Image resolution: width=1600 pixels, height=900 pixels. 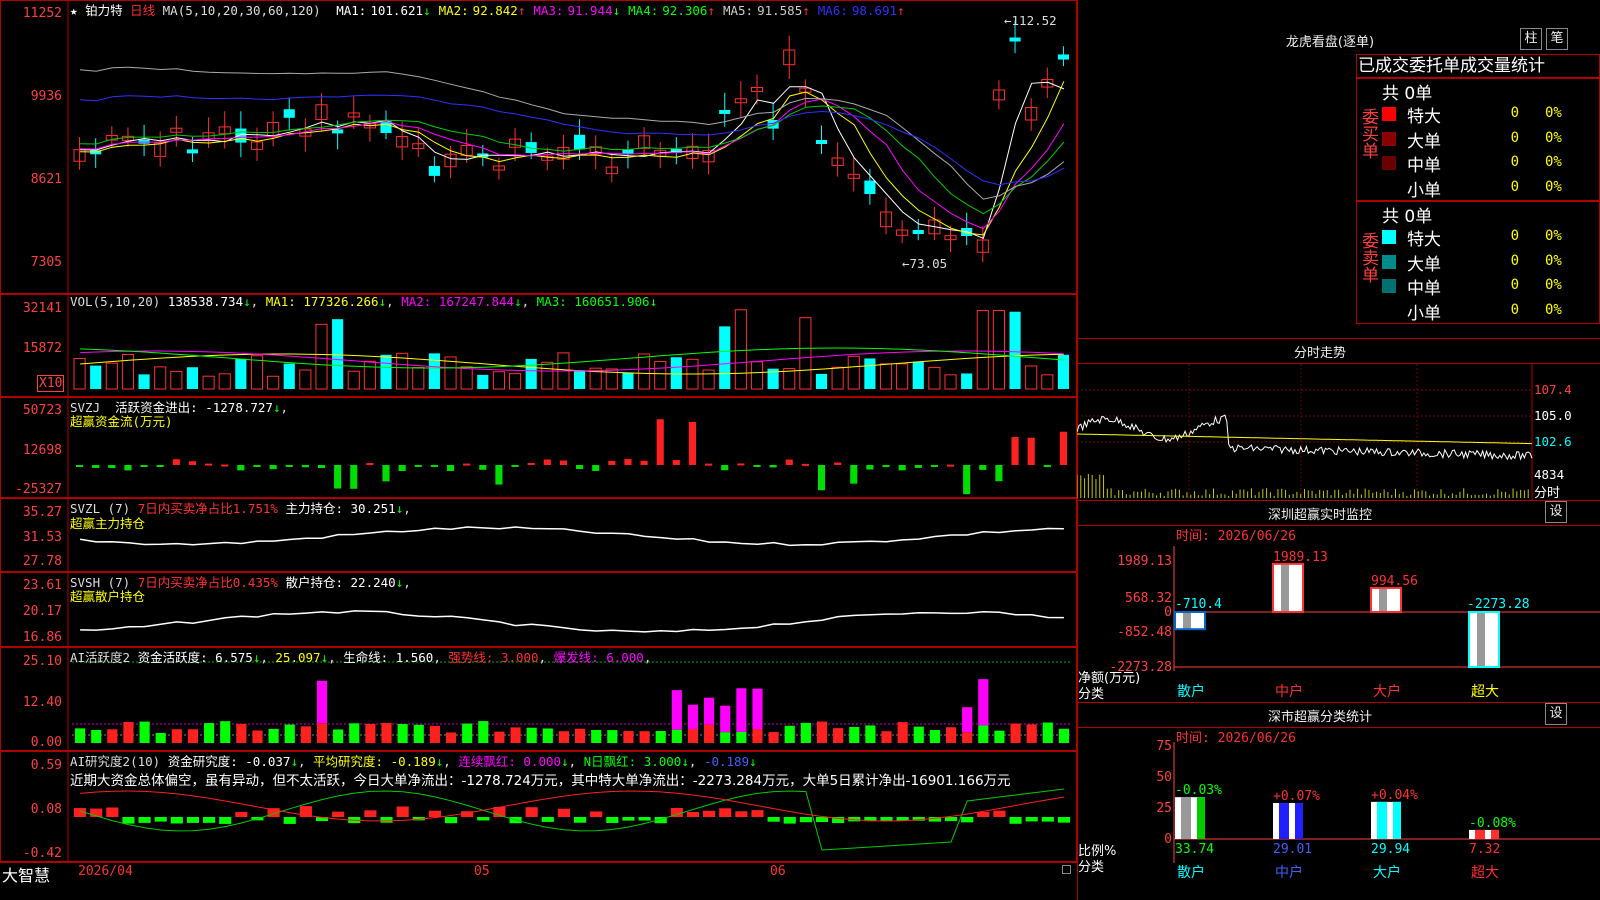 I want to click on ma-value-6: MA6: 98.691↑, so click(x=861, y=10).